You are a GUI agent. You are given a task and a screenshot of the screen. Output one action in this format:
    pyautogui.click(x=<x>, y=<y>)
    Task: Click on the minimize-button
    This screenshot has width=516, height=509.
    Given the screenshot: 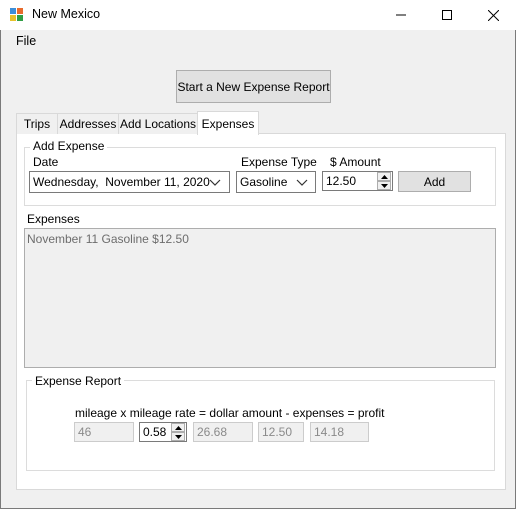 What is the action you would take?
    pyautogui.click(x=401, y=15)
    